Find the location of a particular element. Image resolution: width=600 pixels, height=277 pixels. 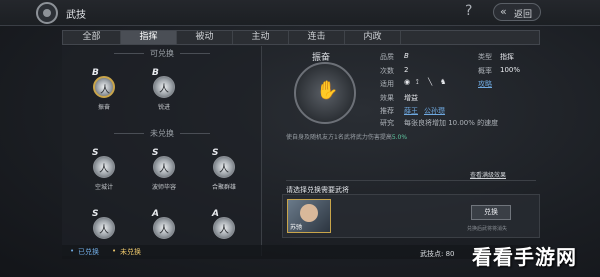

type-value: 指挥 is located at coordinates (507, 57).